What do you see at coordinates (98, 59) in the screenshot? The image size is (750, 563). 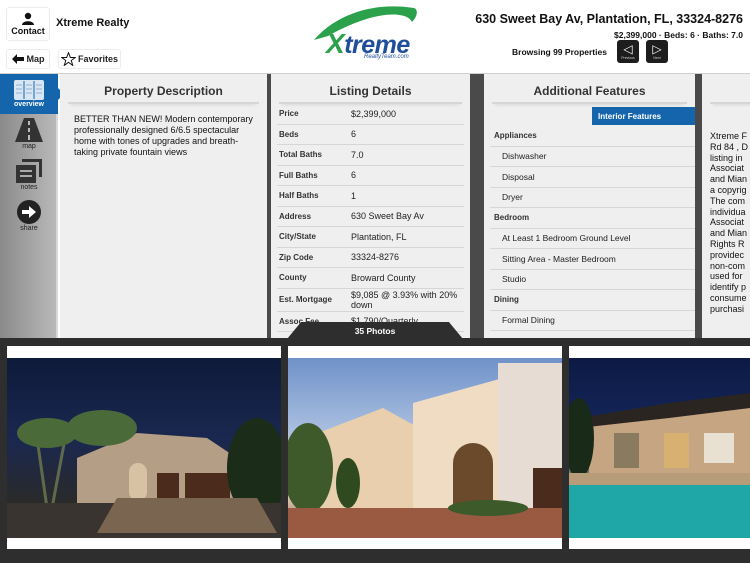 I see `favorites-label: Favorites` at bounding box center [98, 59].